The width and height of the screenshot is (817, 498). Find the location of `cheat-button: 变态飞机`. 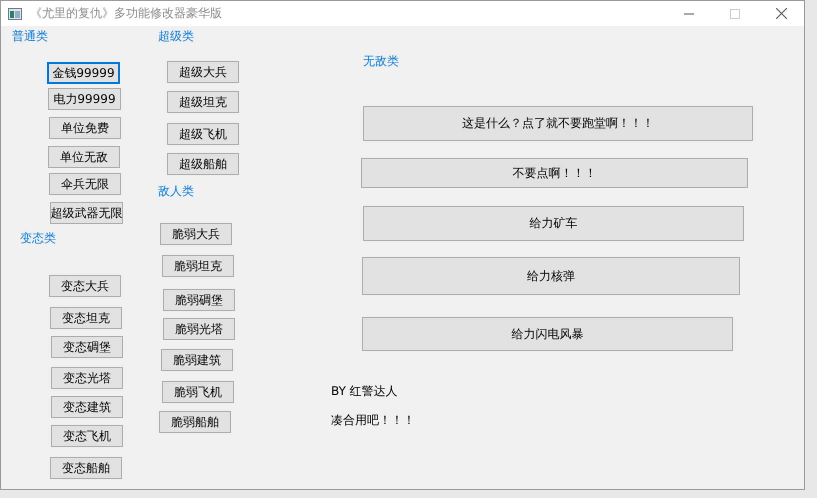

cheat-button: 变态飞机 is located at coordinates (87, 436).